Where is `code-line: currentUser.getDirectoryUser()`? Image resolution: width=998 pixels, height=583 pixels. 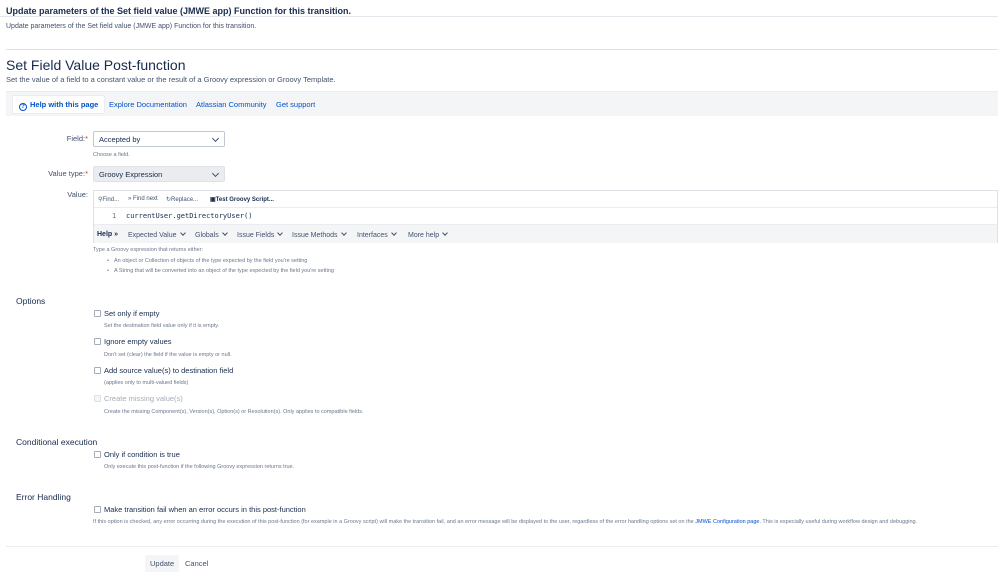
code-line: currentUser.getDirectoryUser() is located at coordinates (189, 216).